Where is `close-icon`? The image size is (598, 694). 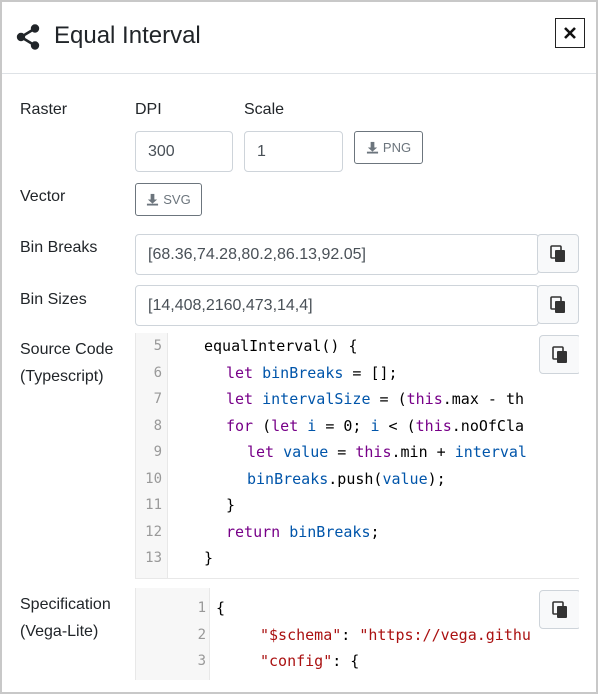
close-icon is located at coordinates (570, 33).